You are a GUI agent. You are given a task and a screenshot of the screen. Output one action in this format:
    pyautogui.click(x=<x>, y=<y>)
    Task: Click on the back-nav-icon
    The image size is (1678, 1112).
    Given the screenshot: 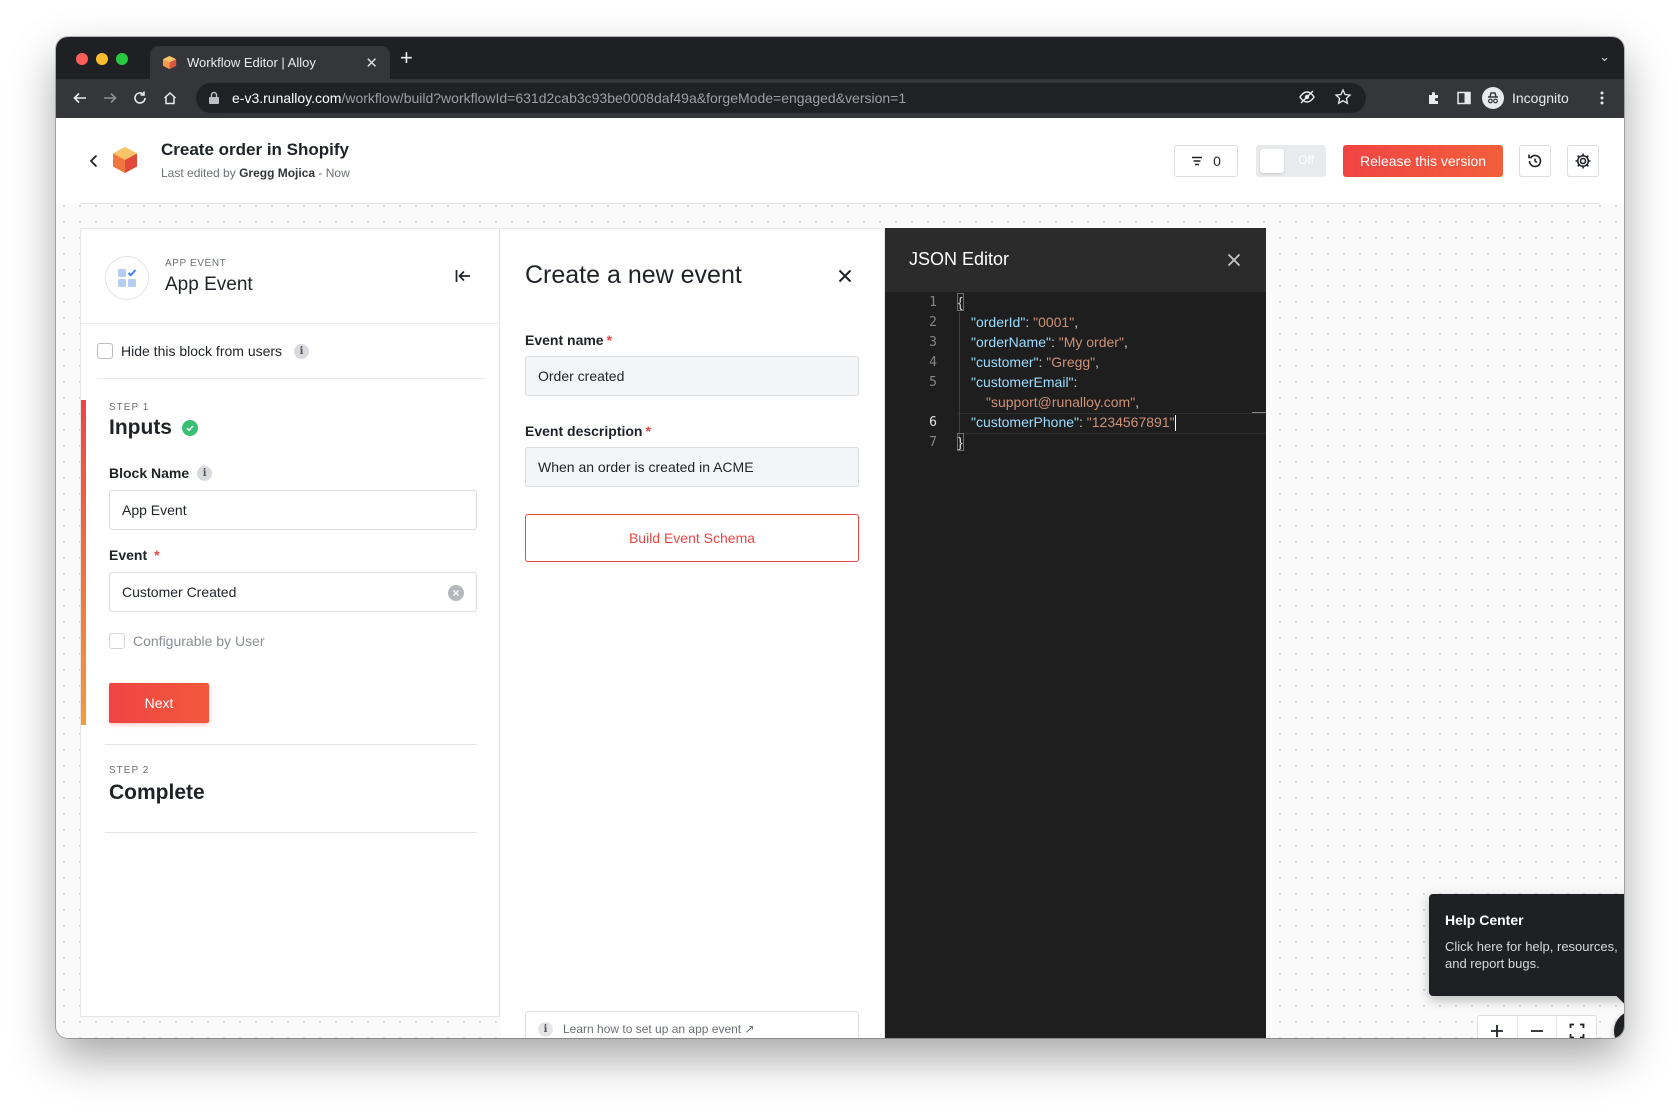 What is the action you would take?
    pyautogui.click(x=80, y=98)
    